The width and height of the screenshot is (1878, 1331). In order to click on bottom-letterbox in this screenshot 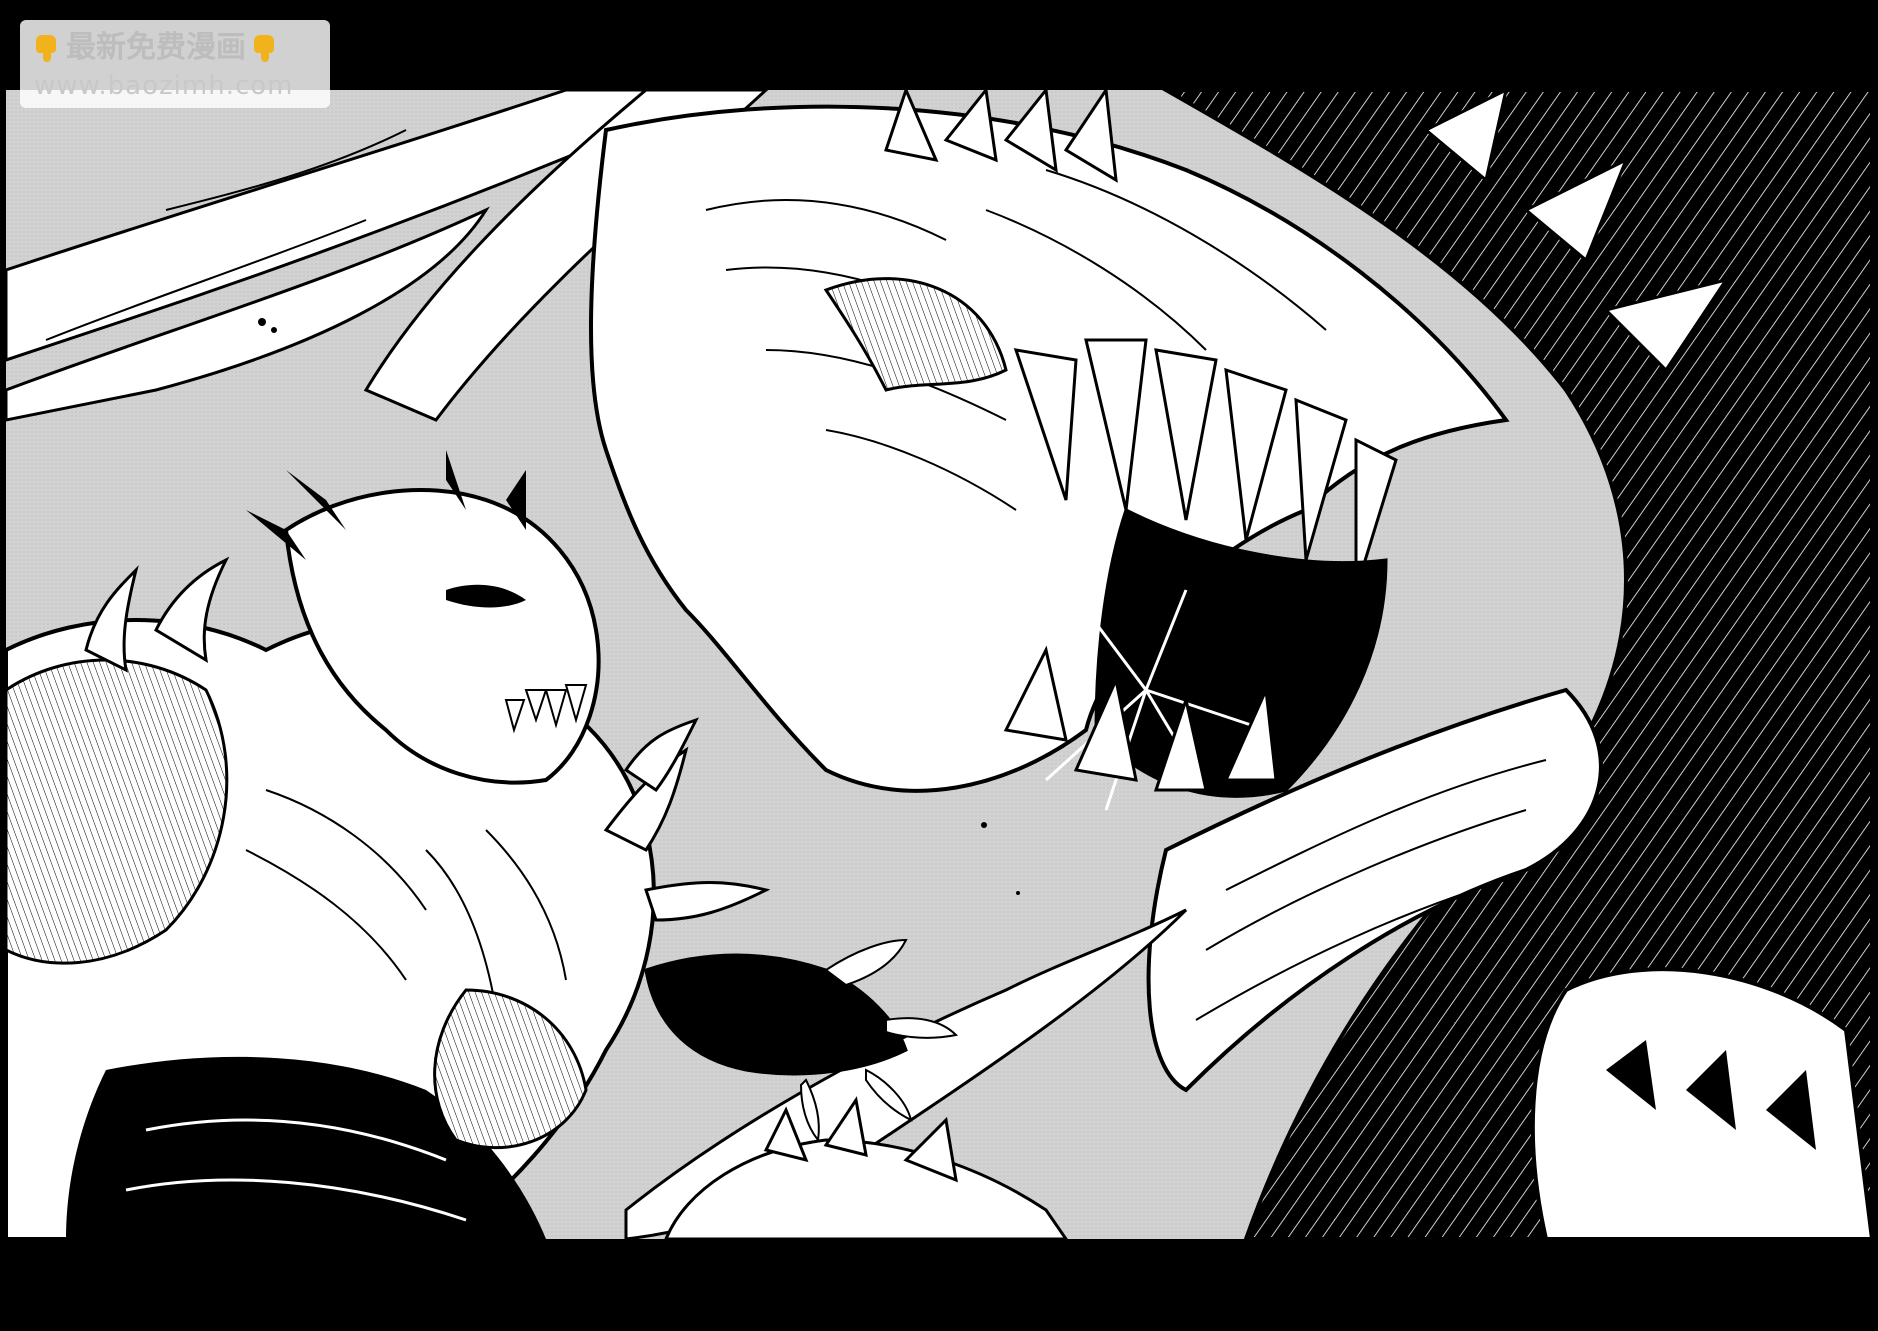, I will do `click(939, 1285)`.